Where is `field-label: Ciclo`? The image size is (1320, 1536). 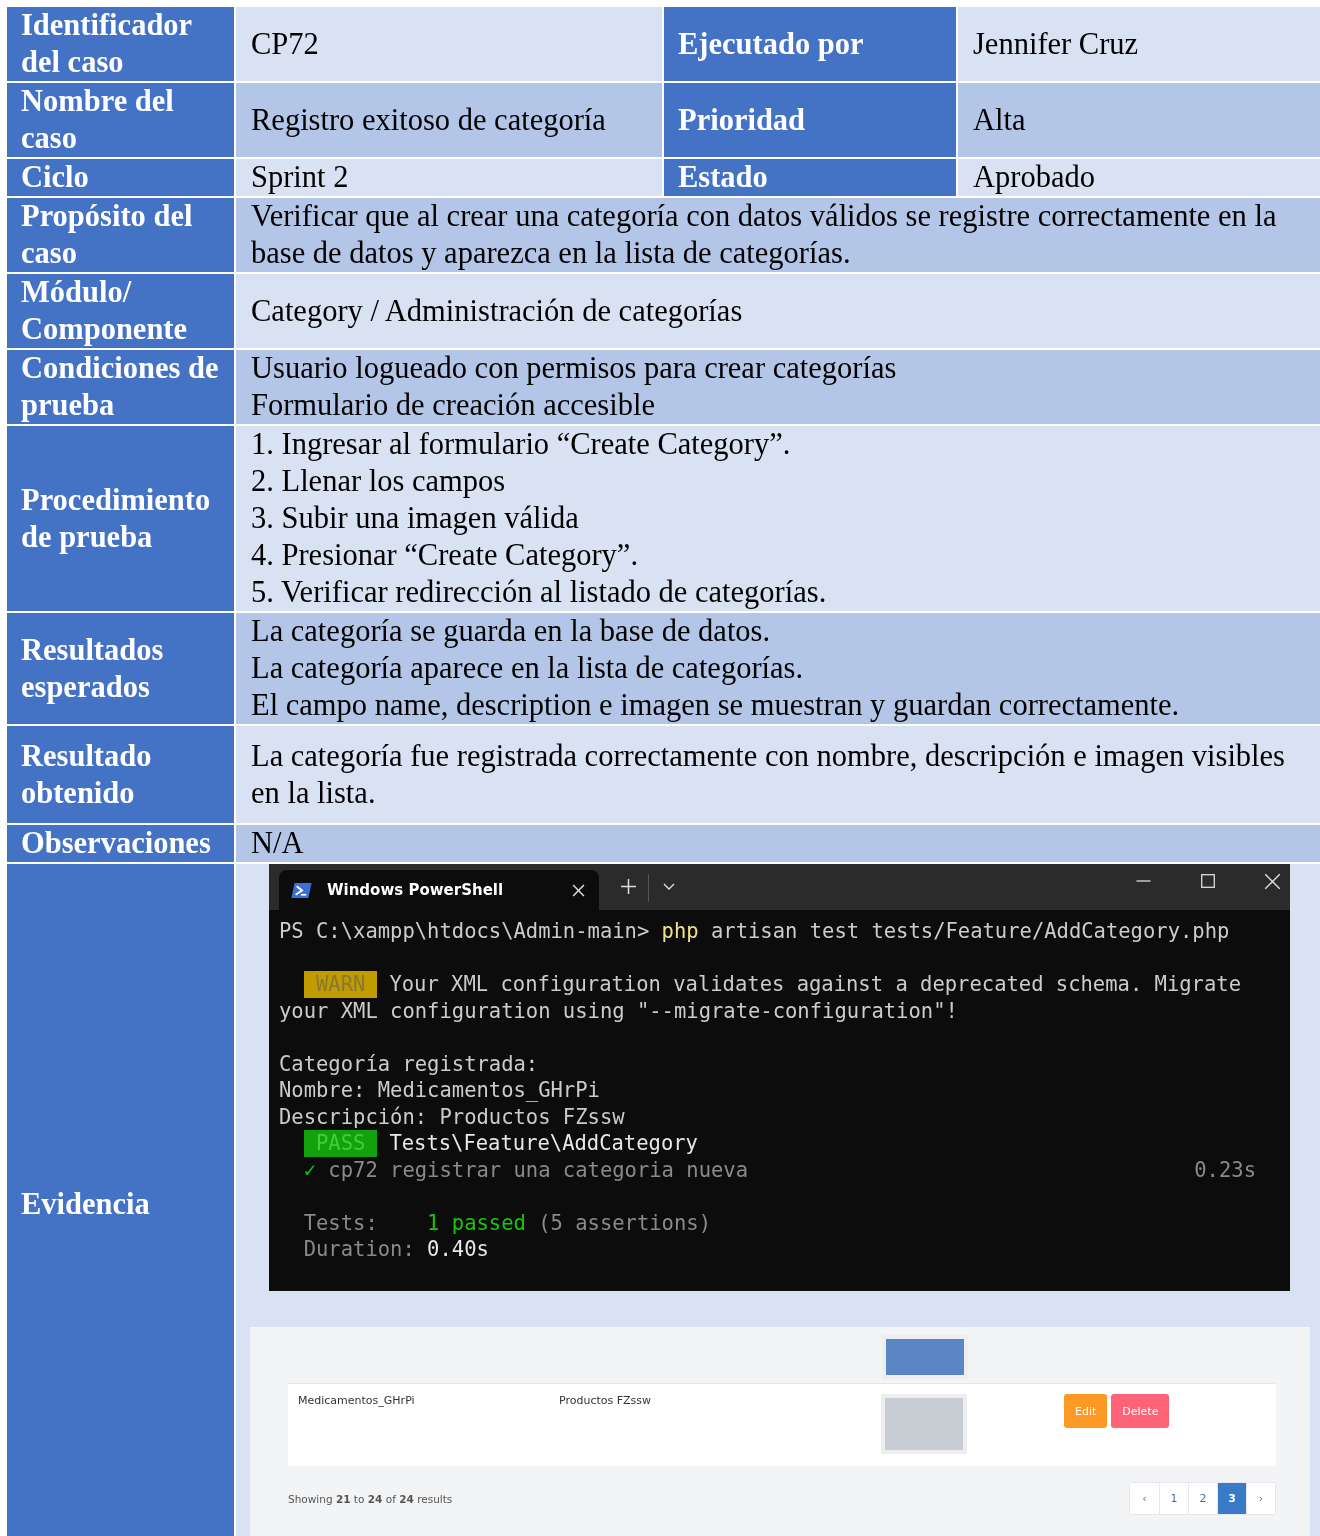
field-label: Ciclo is located at coordinates (120, 177).